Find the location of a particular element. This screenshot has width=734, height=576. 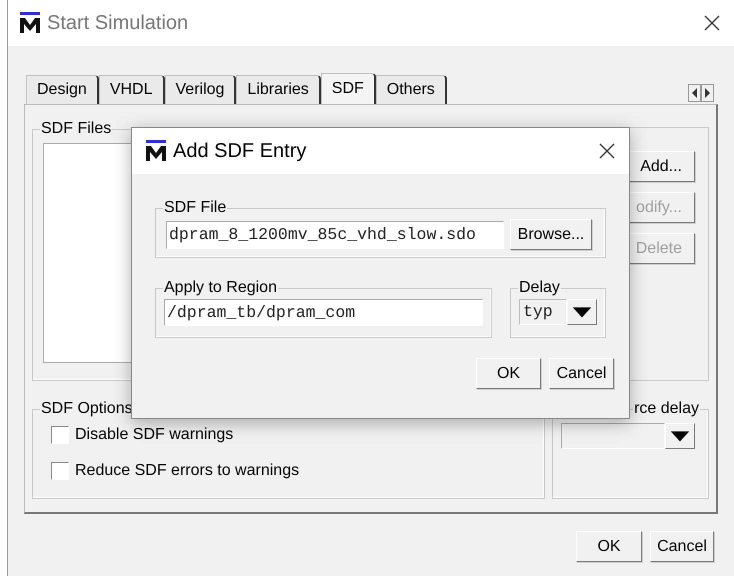

tab: SDF is located at coordinates (348, 88).